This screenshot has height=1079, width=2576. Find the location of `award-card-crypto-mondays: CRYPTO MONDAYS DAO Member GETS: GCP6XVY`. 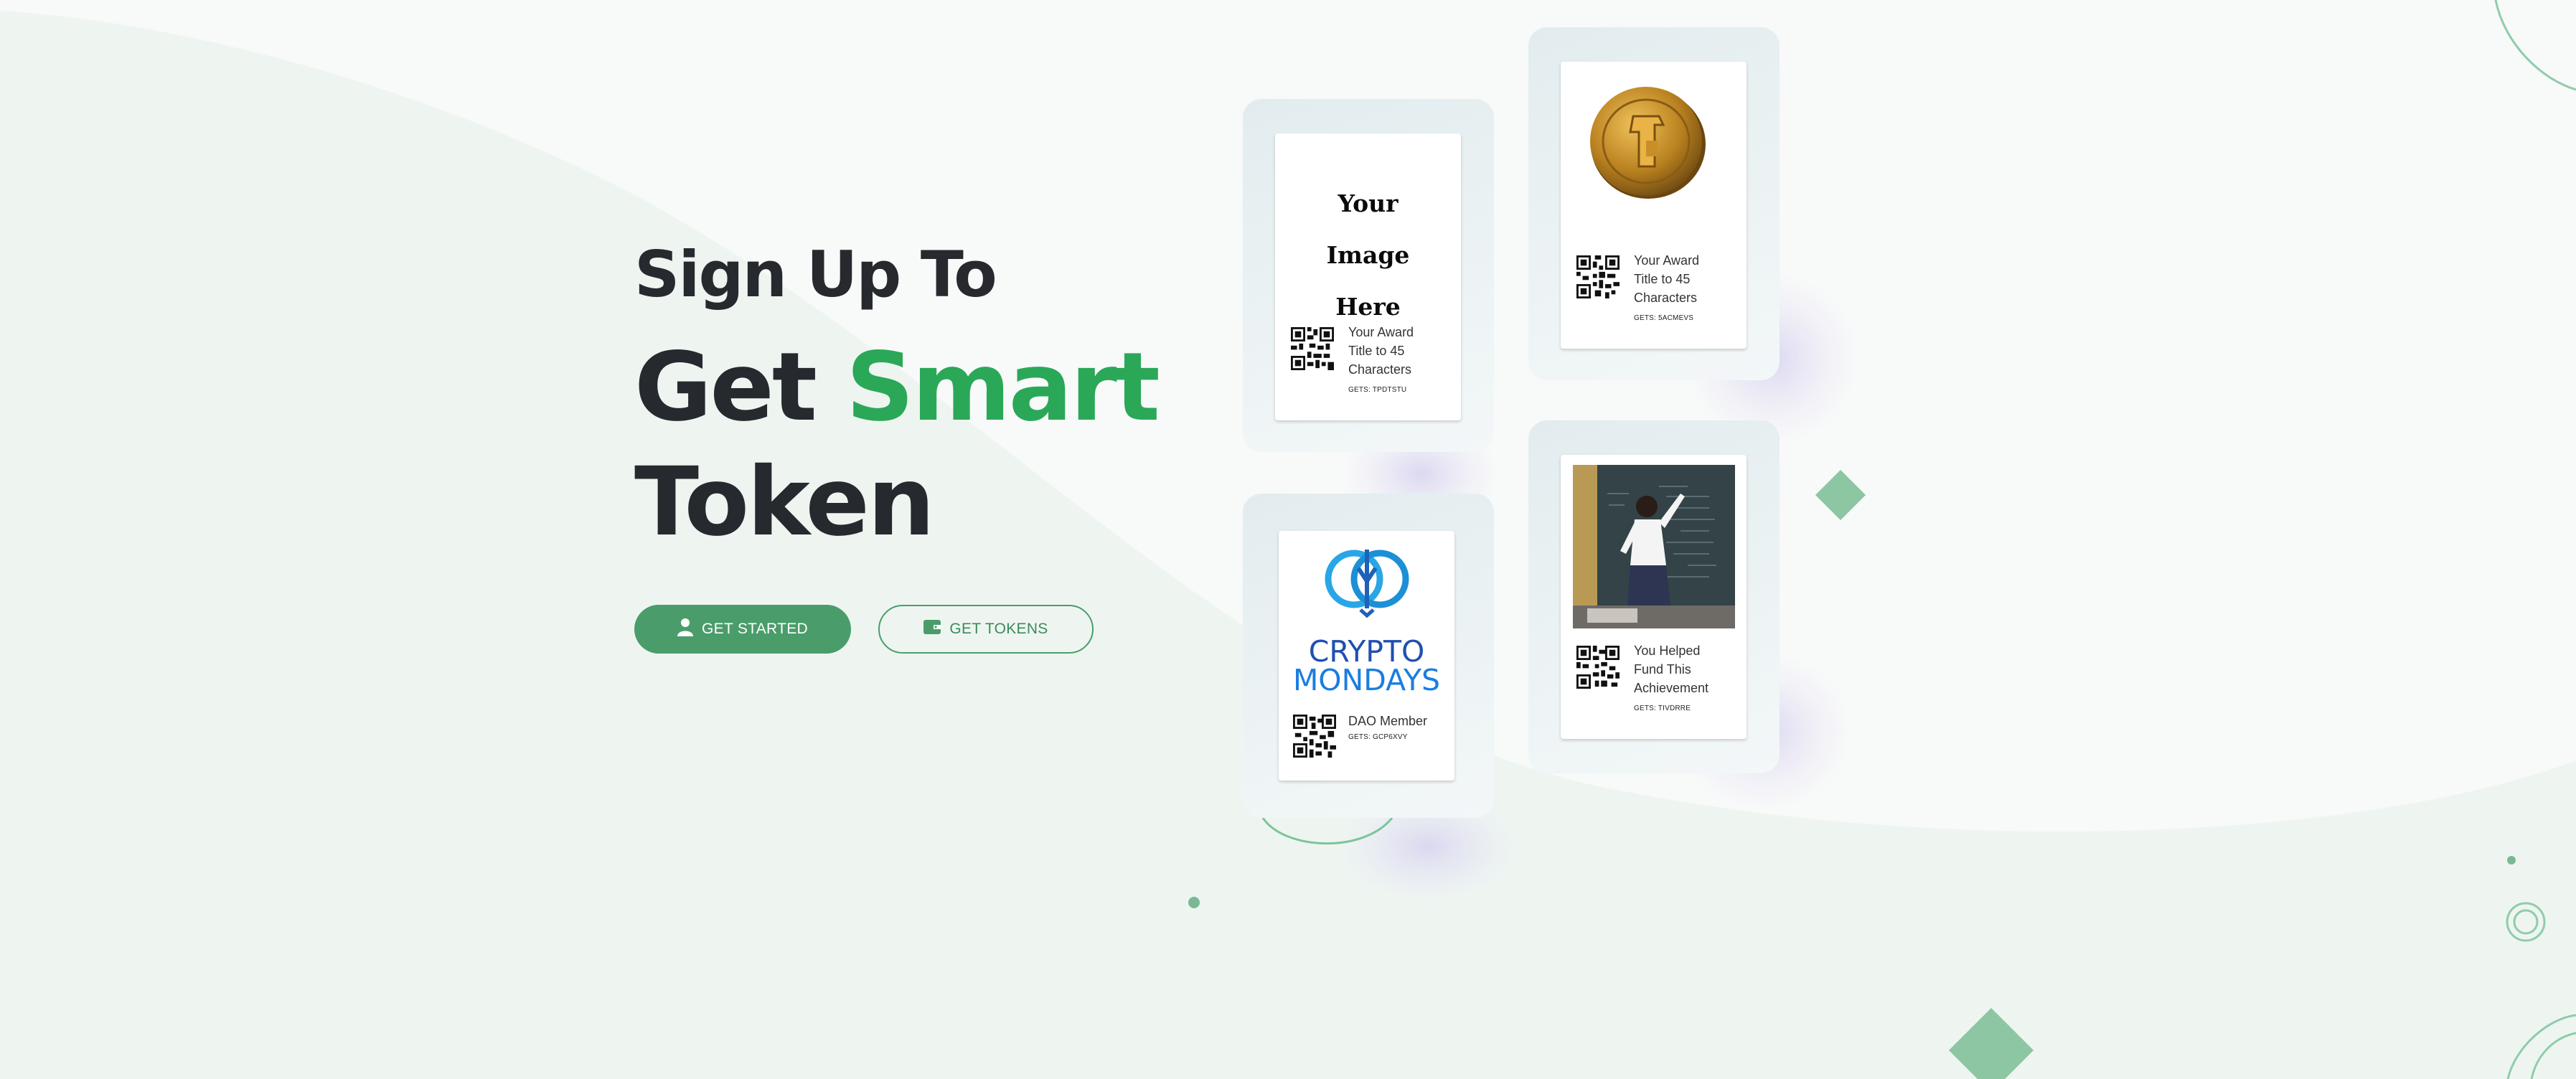

award-card-crypto-mondays: CRYPTO MONDAYS DAO Member GETS: GCP6XVY is located at coordinates (1366, 656).